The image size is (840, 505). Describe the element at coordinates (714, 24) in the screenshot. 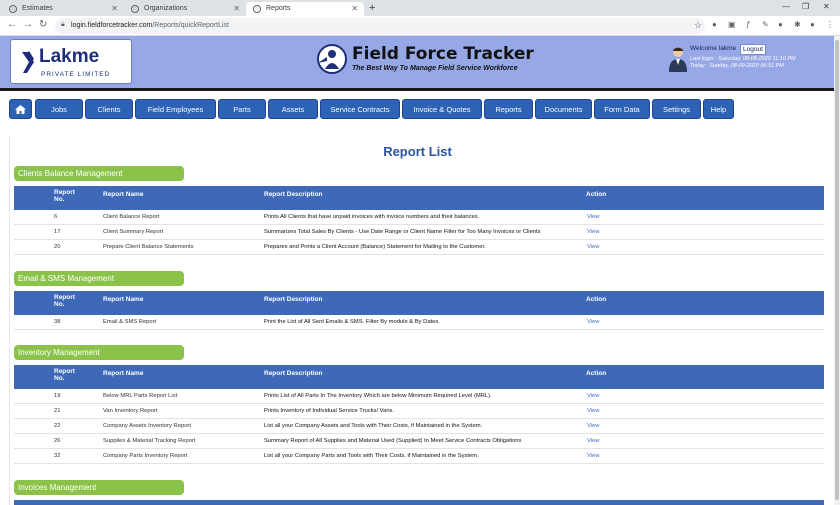

I see `extension-circle-icon: ●` at that location.